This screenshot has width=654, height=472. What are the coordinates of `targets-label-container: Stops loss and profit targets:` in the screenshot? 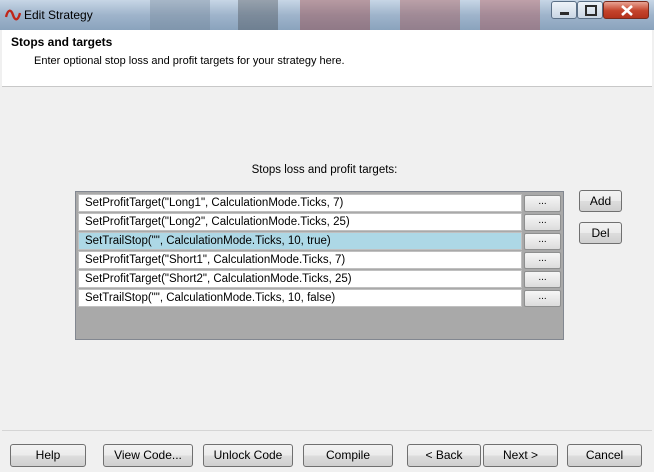 It's located at (327, 170).